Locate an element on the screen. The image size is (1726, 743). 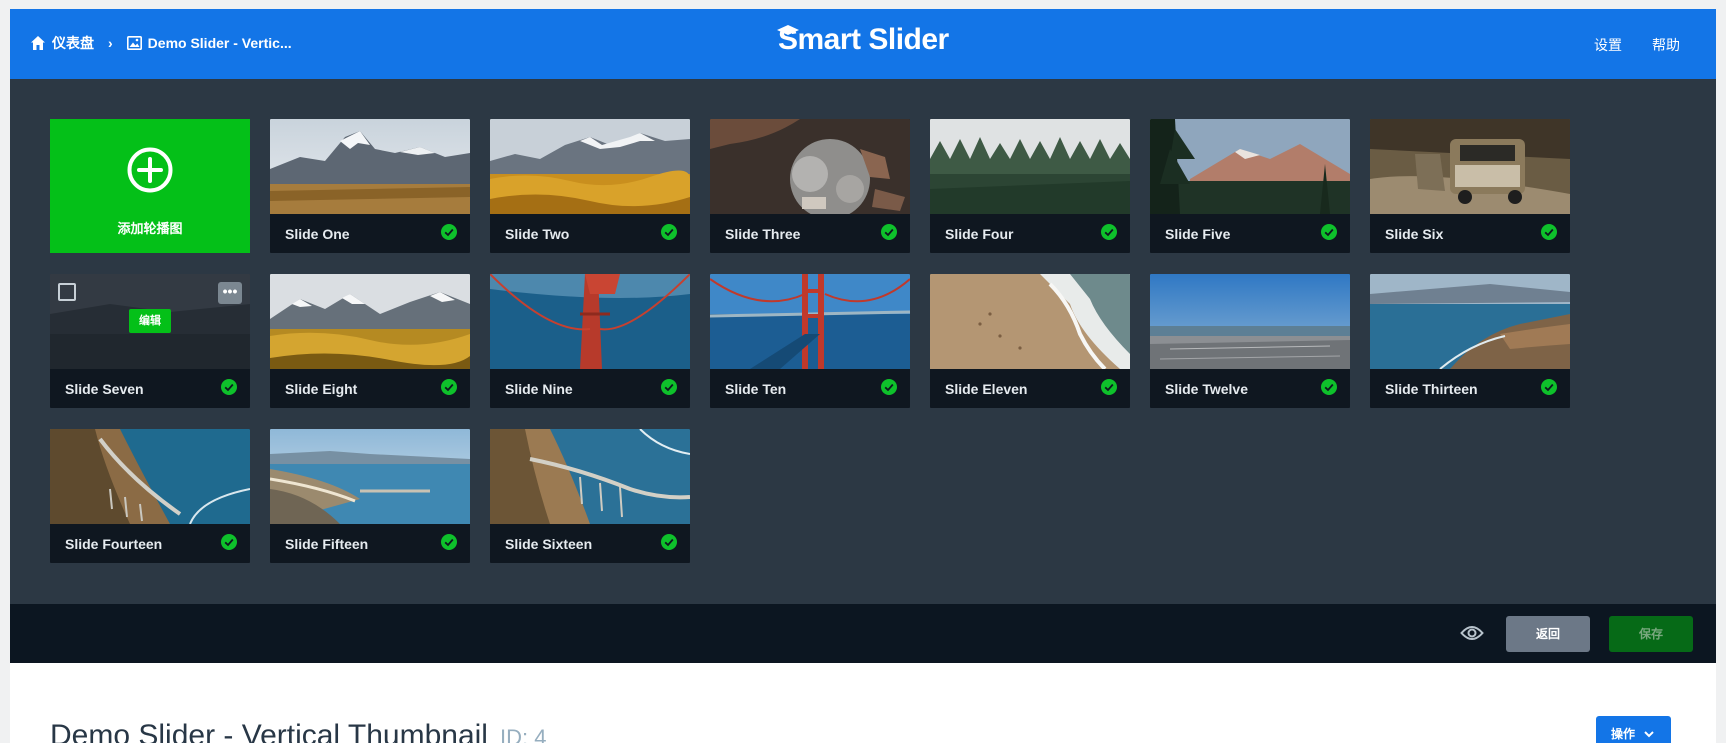
slide-title: Slide Five is located at coordinates (1198, 234).